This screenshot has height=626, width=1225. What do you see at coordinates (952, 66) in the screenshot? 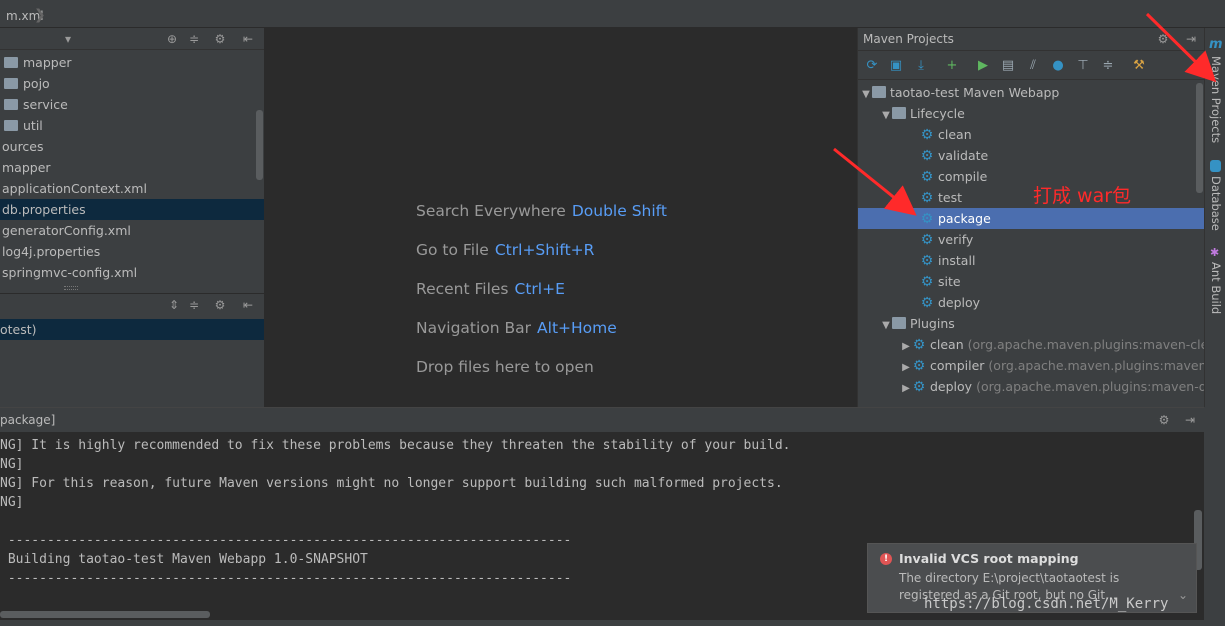
I see `add-icon: +` at bounding box center [952, 66].